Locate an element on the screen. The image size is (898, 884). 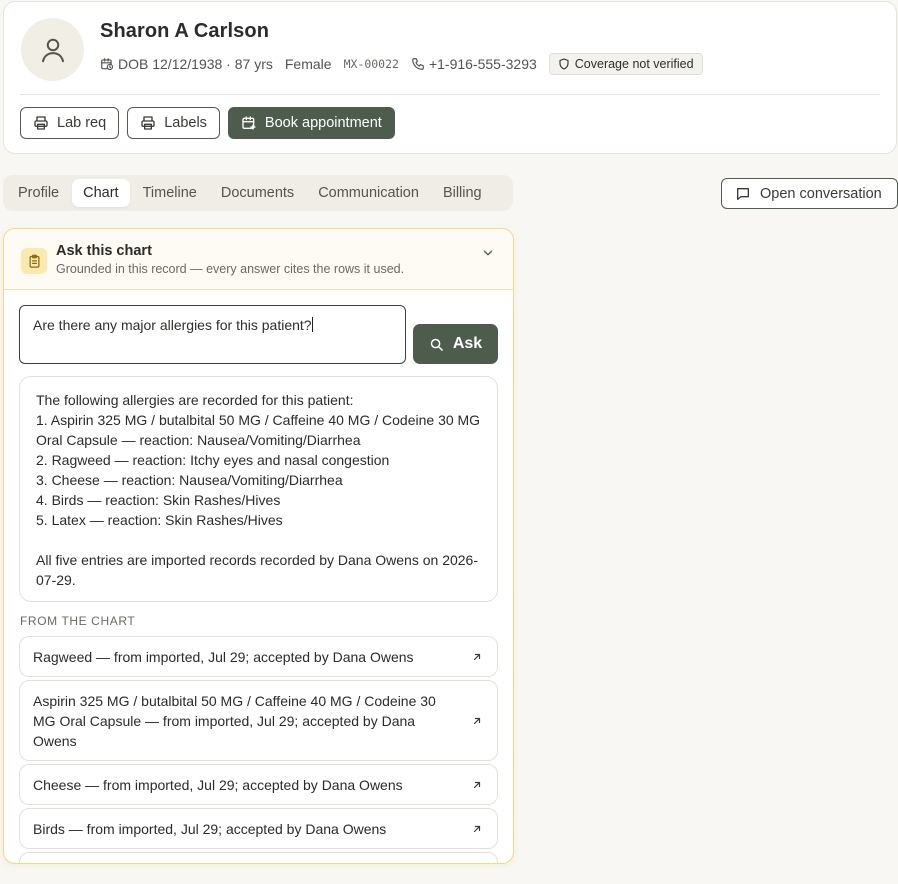
open-conversation-button: Open conversation is located at coordinates (809, 193).